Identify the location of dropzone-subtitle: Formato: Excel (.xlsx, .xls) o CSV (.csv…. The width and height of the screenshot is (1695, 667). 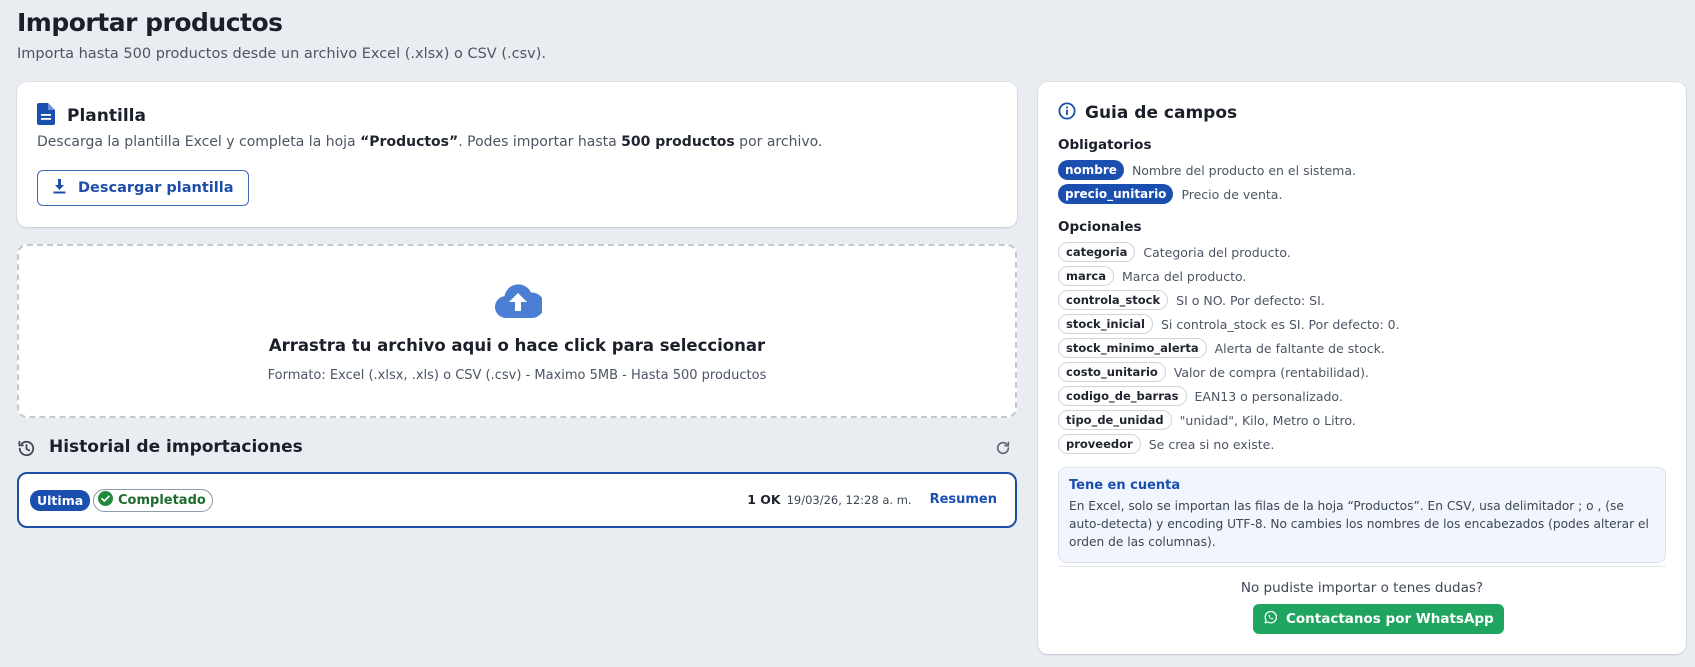
(517, 375).